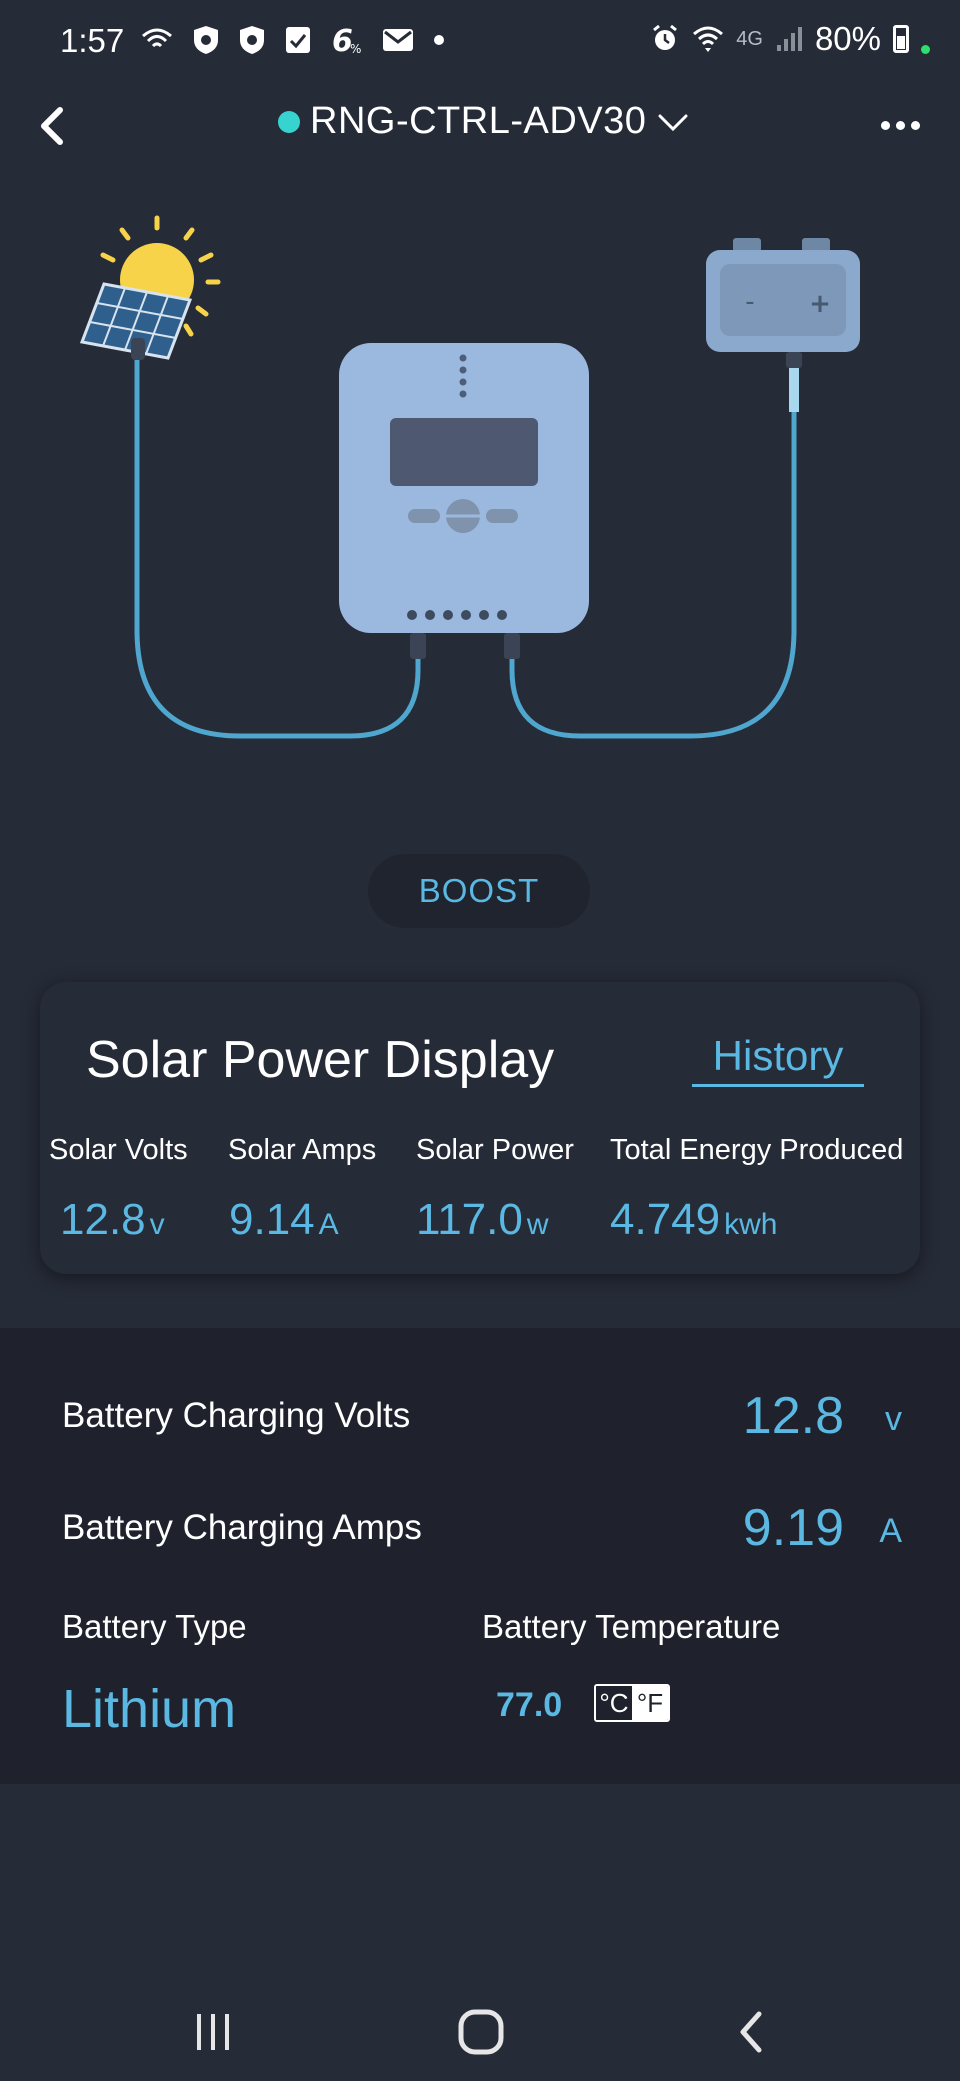 Image resolution: width=960 pixels, height=2081 pixels. I want to click on solar-power-title: Solar Power Display, so click(320, 1060).